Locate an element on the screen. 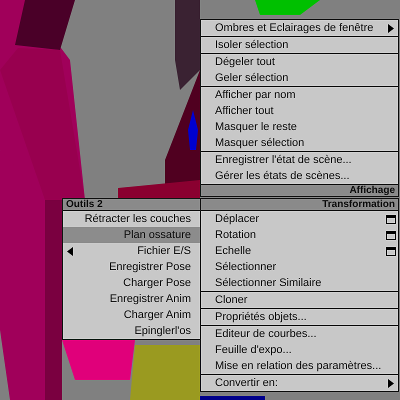  menu-item: Masquer le reste is located at coordinates (299, 127).